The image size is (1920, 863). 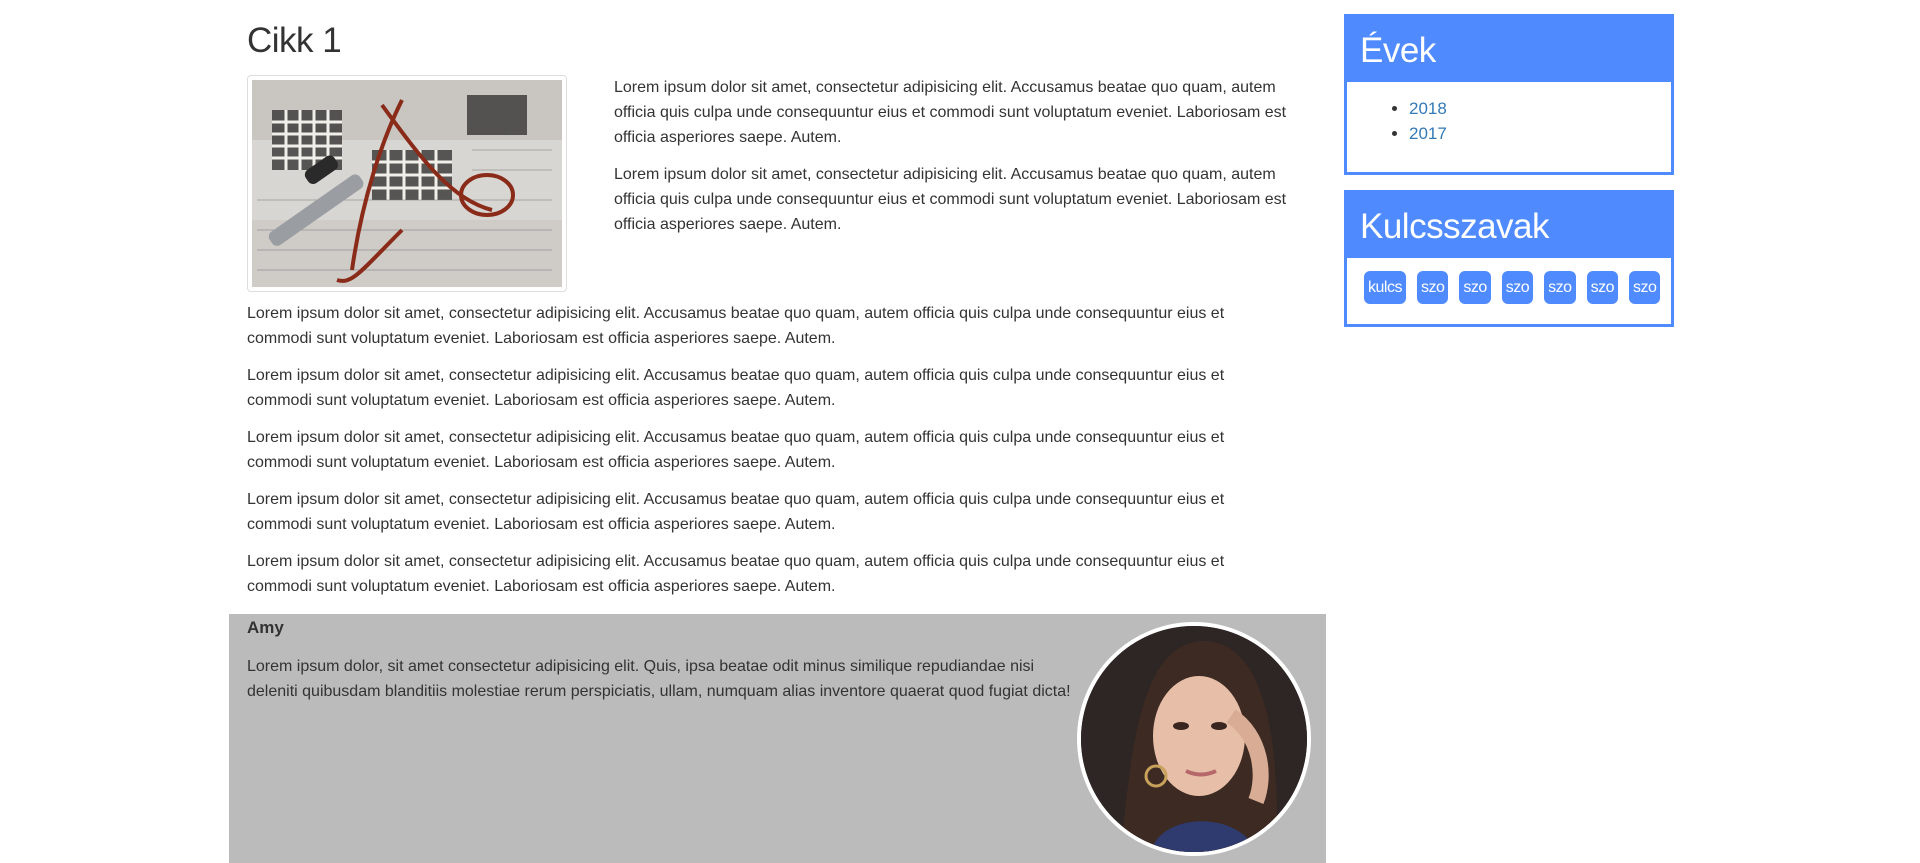 I want to click on author-avatar, so click(x=1194, y=739).